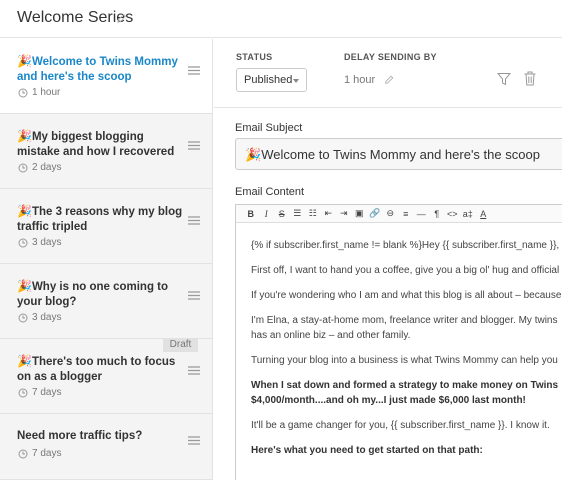  I want to click on email-subject-label: Email Subject, so click(269, 128).